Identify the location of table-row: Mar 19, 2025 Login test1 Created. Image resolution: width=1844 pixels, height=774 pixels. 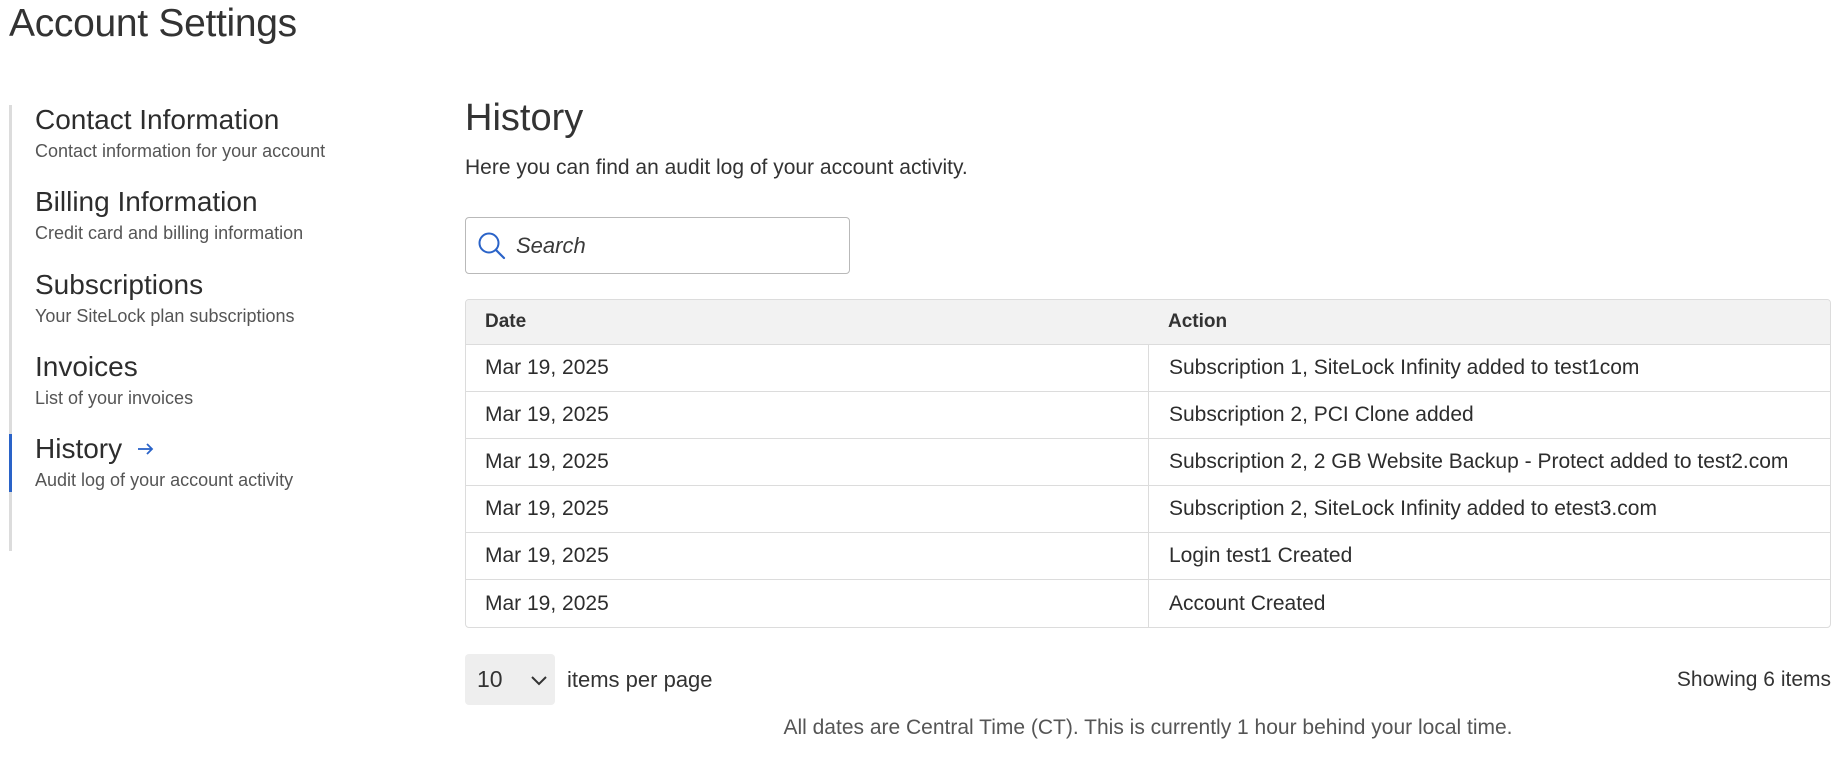
(1148, 556).